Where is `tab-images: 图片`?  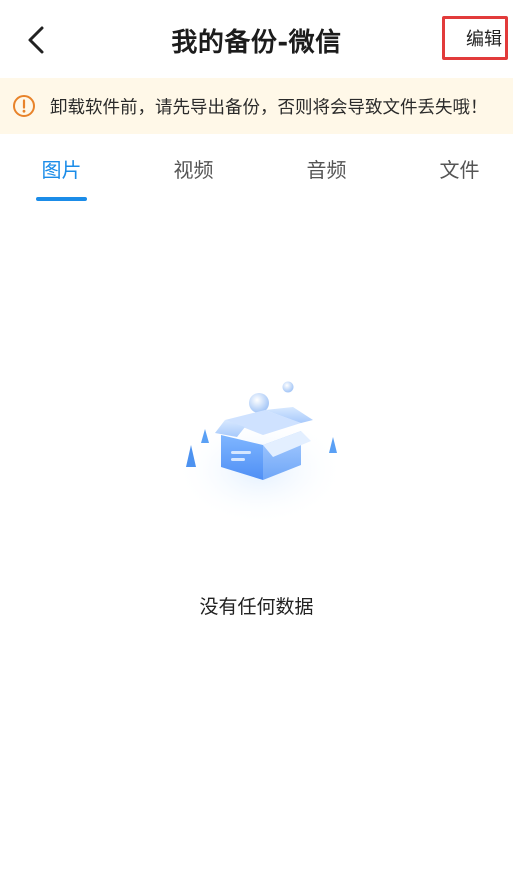
tab-images: 图片 is located at coordinates (61, 176).